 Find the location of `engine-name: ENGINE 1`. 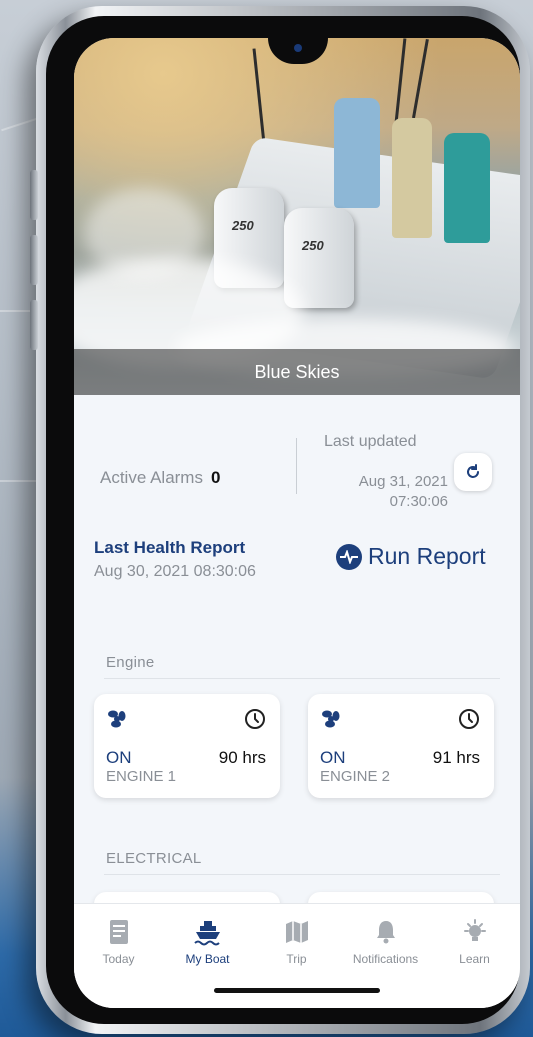

engine-name: ENGINE 1 is located at coordinates (141, 776).